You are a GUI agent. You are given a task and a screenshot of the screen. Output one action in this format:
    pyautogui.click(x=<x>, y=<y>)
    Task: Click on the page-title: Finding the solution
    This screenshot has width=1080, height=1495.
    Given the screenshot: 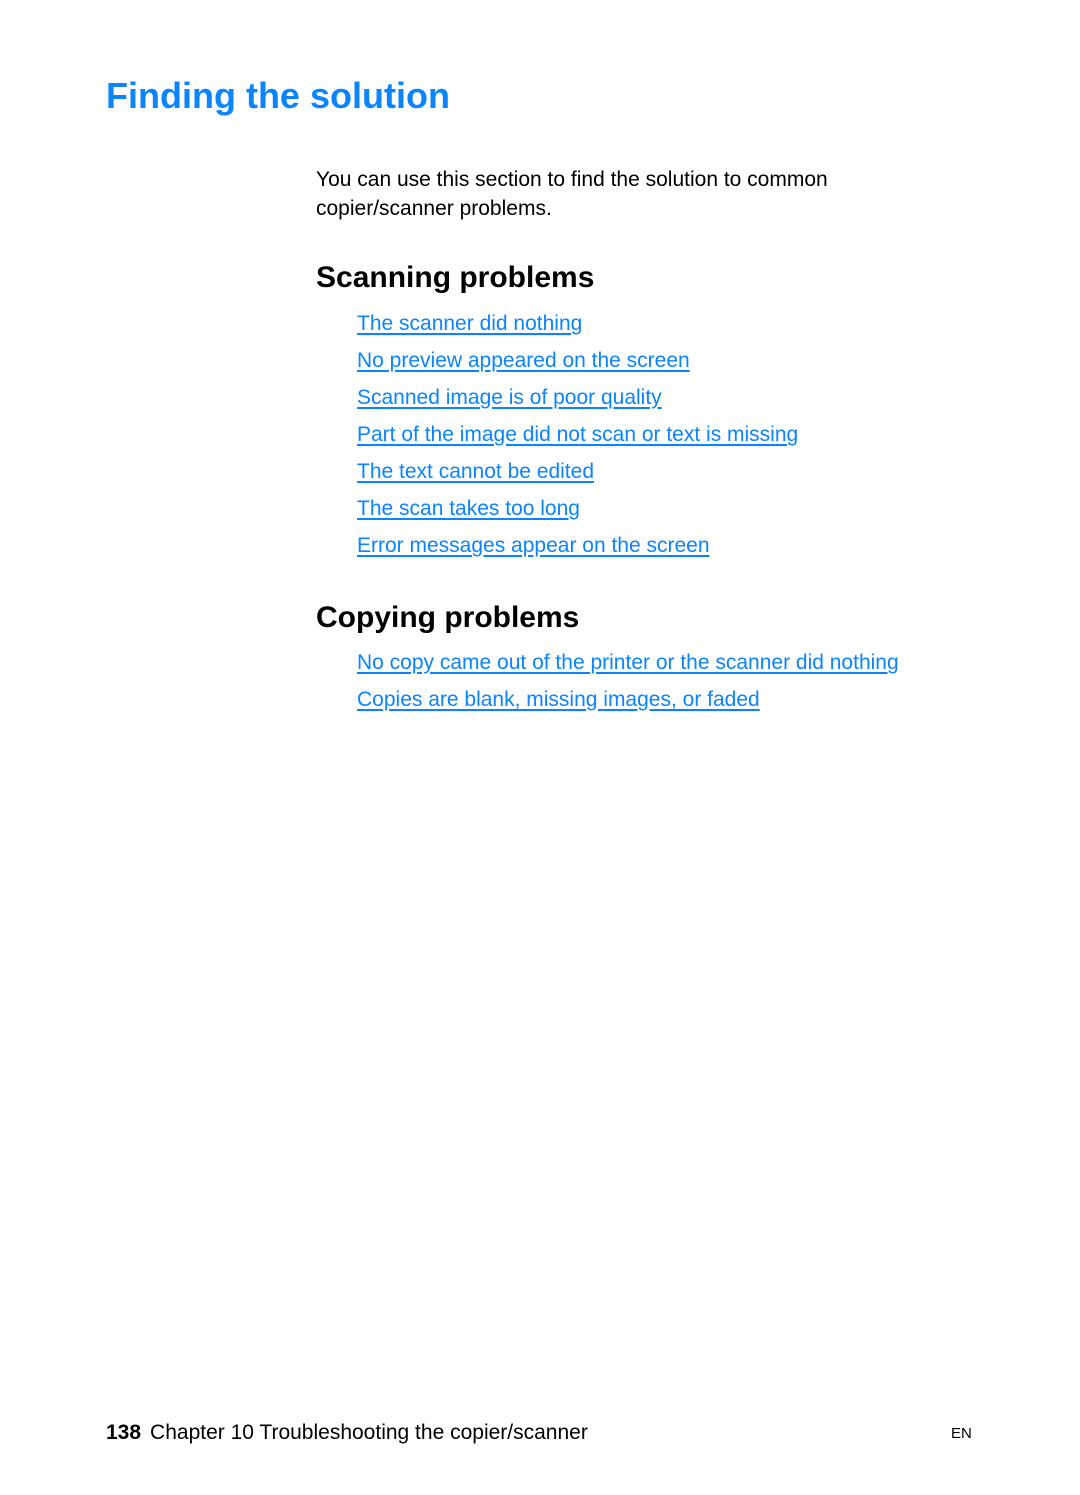 What is the action you would take?
    pyautogui.click(x=278, y=95)
    